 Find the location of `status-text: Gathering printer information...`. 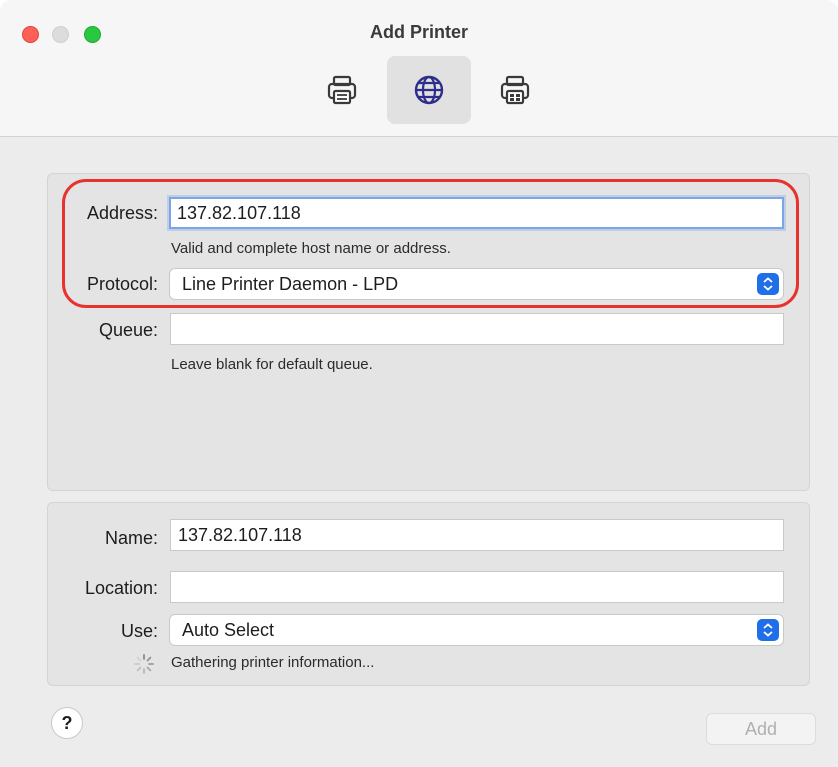

status-text: Gathering printer information... is located at coordinates (273, 662).